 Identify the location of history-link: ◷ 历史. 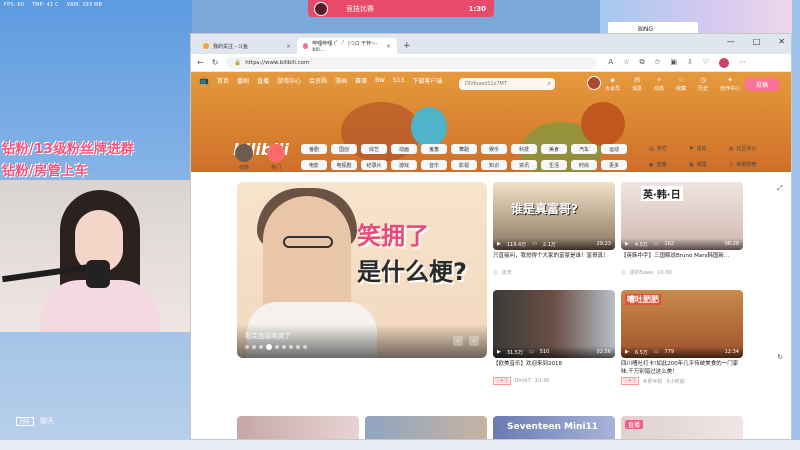
(703, 84).